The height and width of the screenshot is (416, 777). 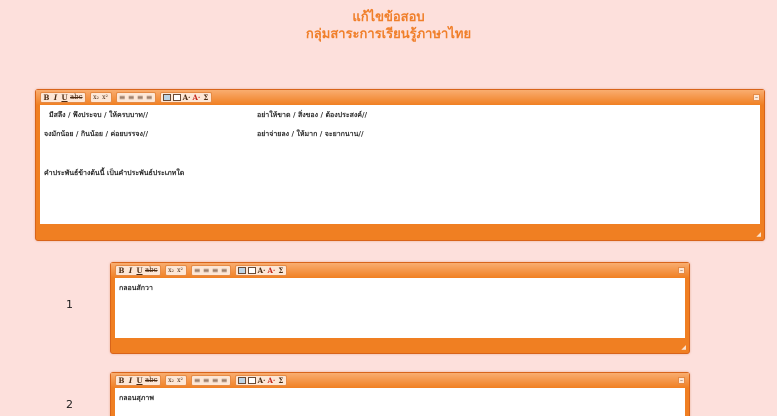 I want to click on choice-number: 1, so click(x=69, y=304).